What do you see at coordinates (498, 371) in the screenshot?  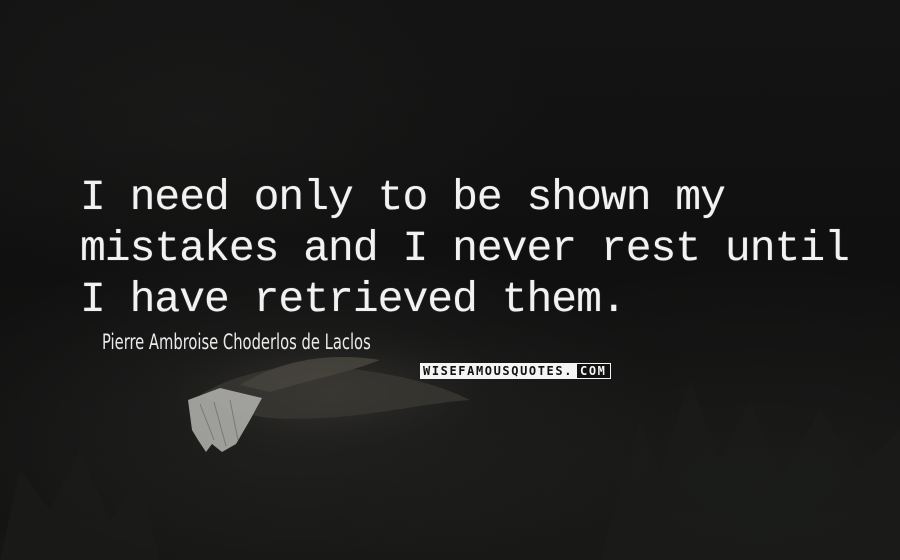 I see `watermark-main: WISEFAMOUSQUOTES.` at bounding box center [498, 371].